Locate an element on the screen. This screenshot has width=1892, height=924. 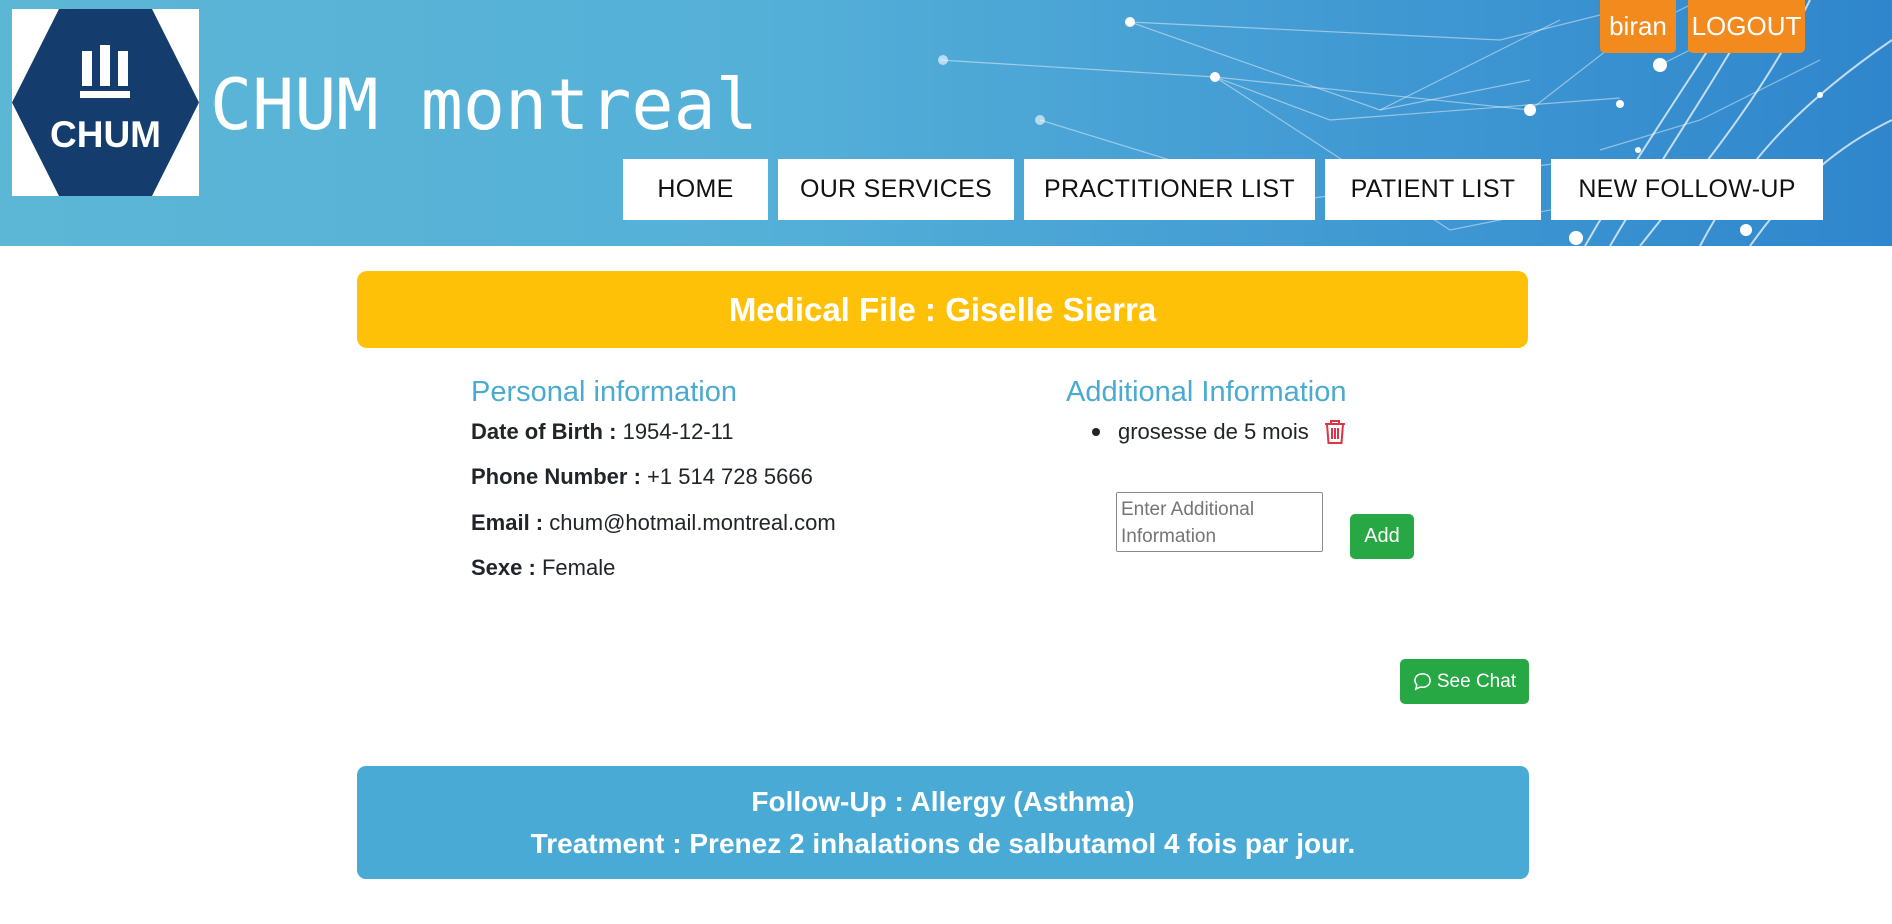
chum-logo: CHUM is located at coordinates (105, 102).